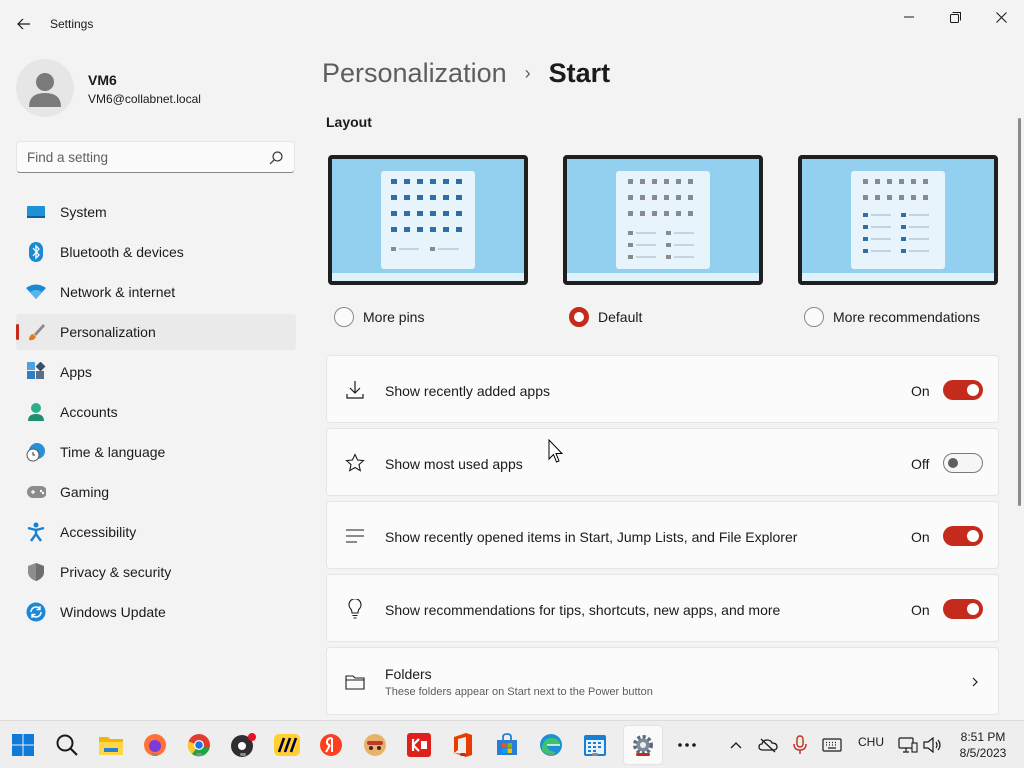 The image size is (1024, 768). I want to click on mouse-cursor-icon, so click(556, 451).